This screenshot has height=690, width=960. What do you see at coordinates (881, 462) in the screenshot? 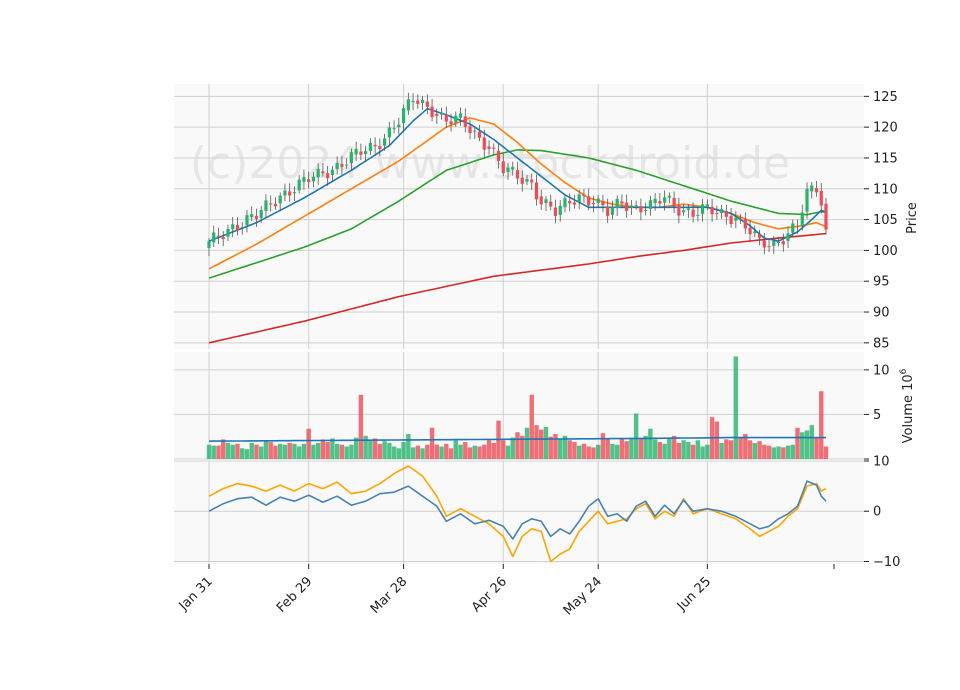
I see `oscillator-axis-tick-label: 10` at bounding box center [881, 462].